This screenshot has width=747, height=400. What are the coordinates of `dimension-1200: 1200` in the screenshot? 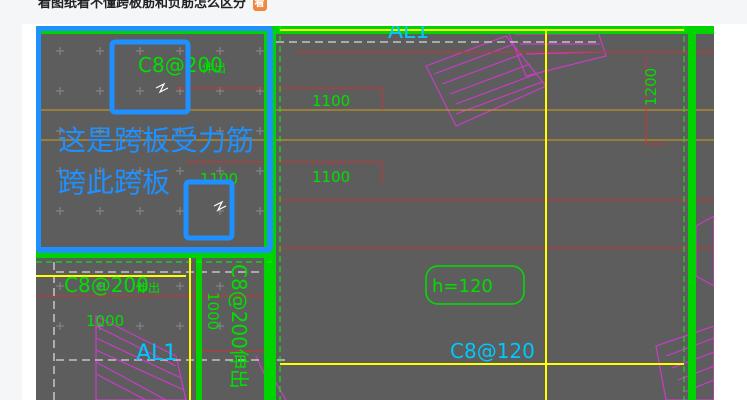 It's located at (651, 87).